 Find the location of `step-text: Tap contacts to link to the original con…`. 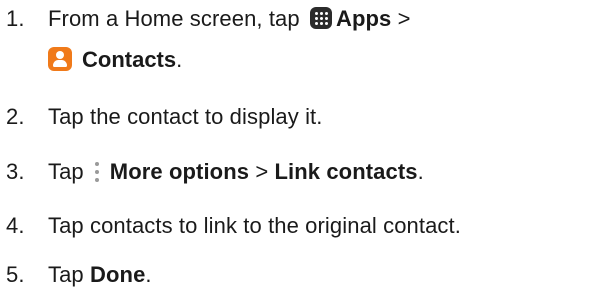

step-text: Tap contacts to link to the original con… is located at coordinates (254, 225).